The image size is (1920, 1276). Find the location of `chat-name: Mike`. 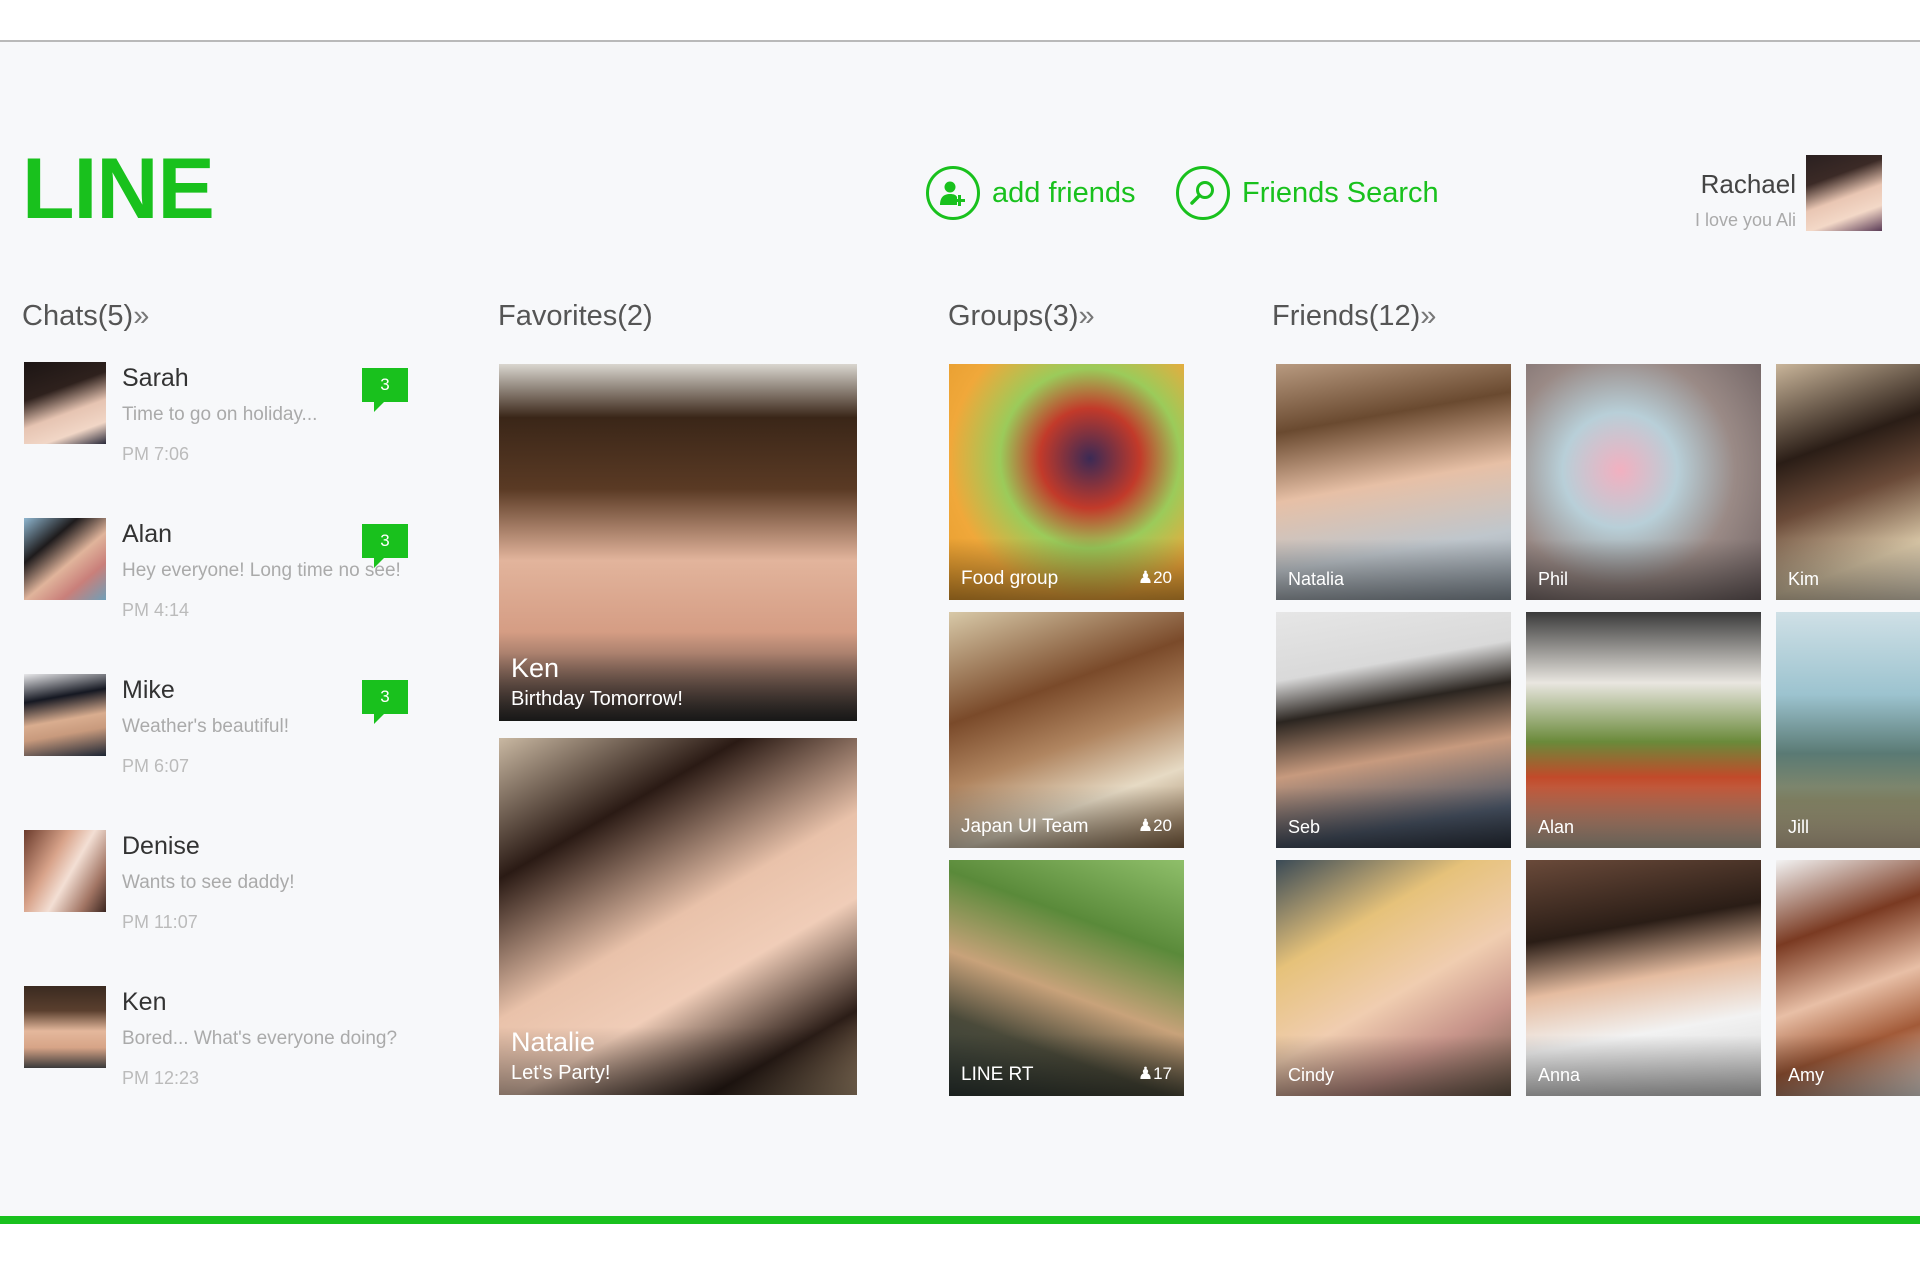

chat-name: Mike is located at coordinates (148, 690).